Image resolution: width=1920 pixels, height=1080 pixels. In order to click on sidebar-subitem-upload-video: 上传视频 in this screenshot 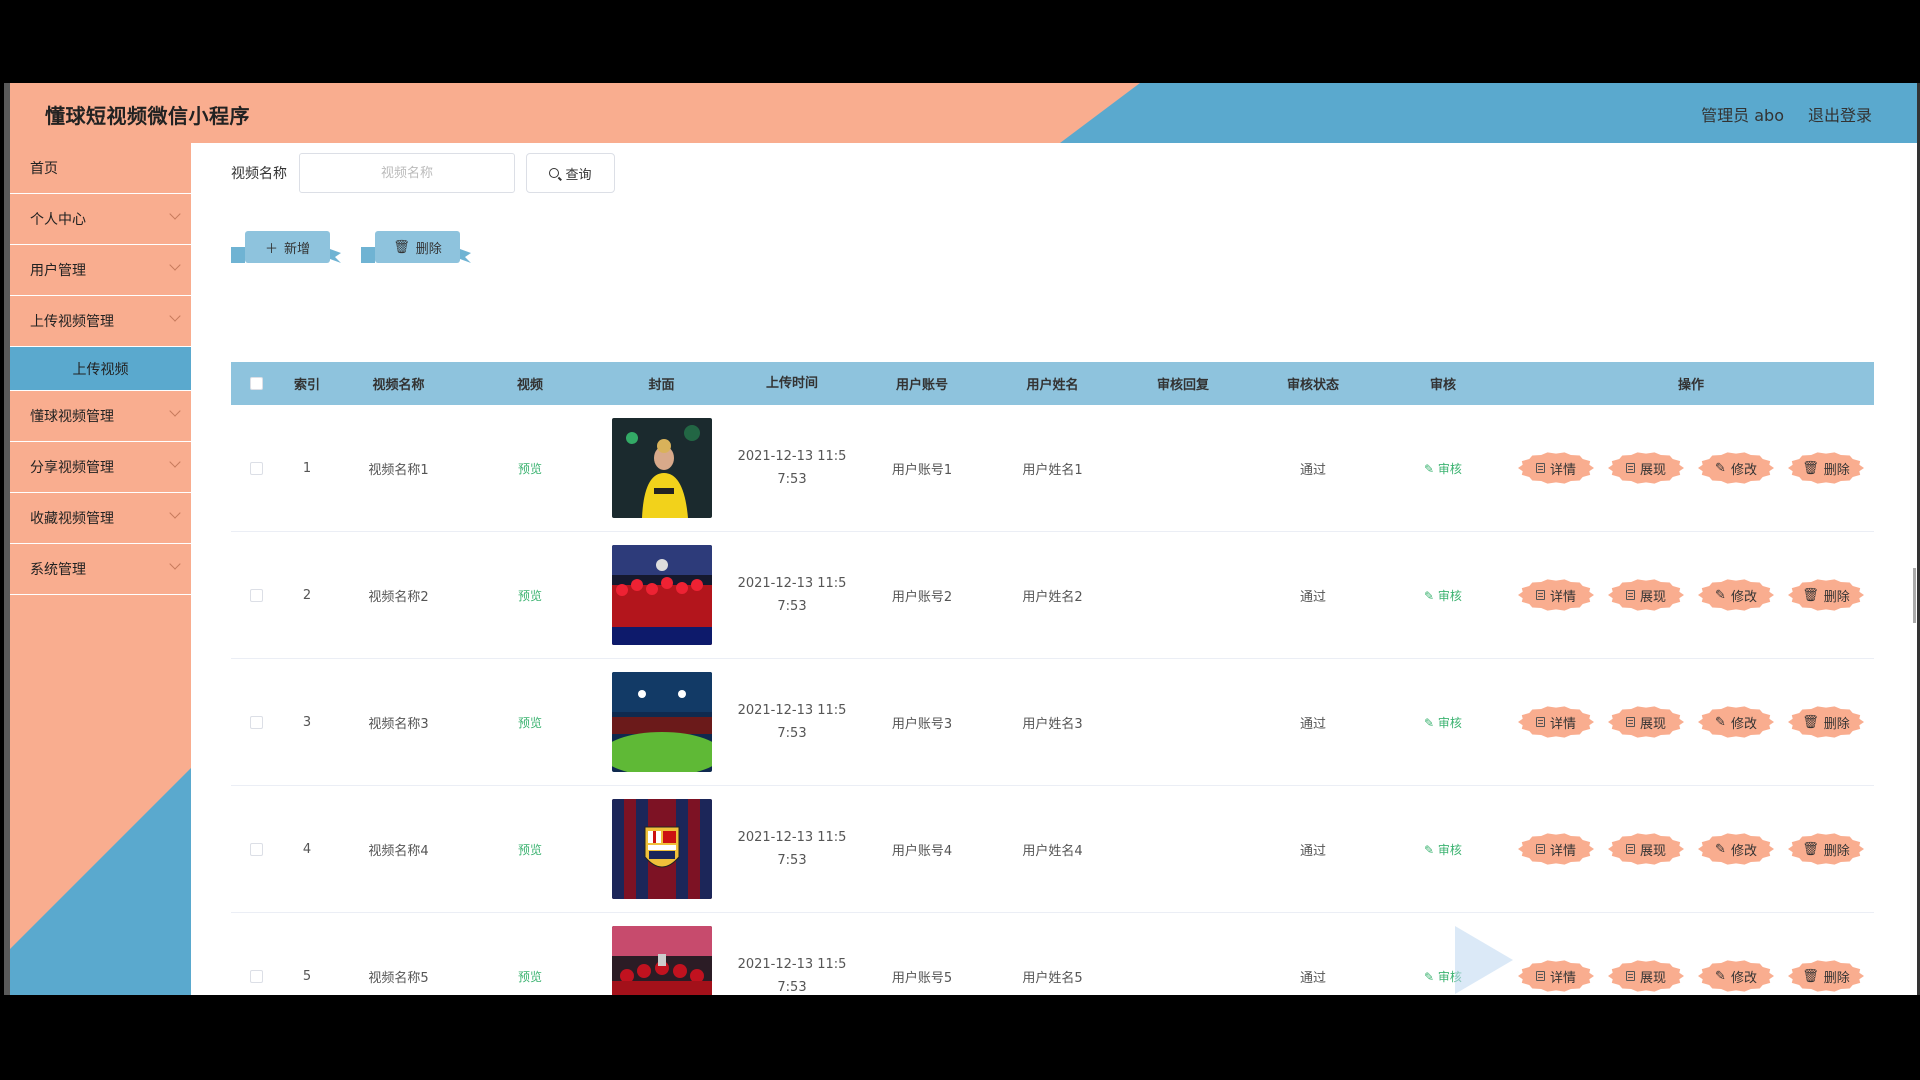, I will do `click(100, 369)`.